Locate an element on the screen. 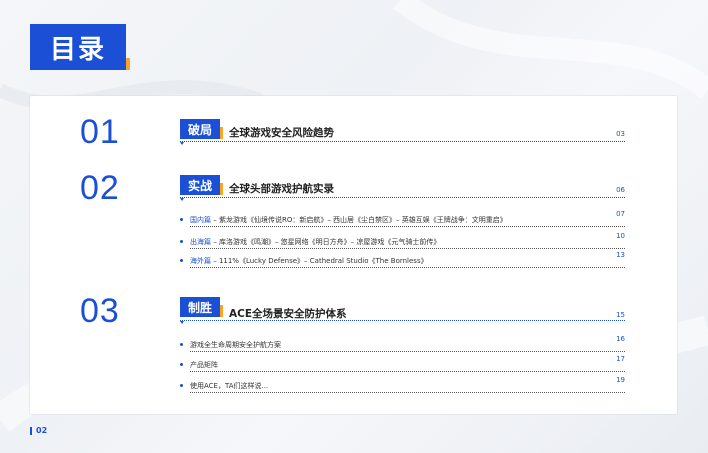  list-item: 产品矩阵 17 is located at coordinates (402, 363).